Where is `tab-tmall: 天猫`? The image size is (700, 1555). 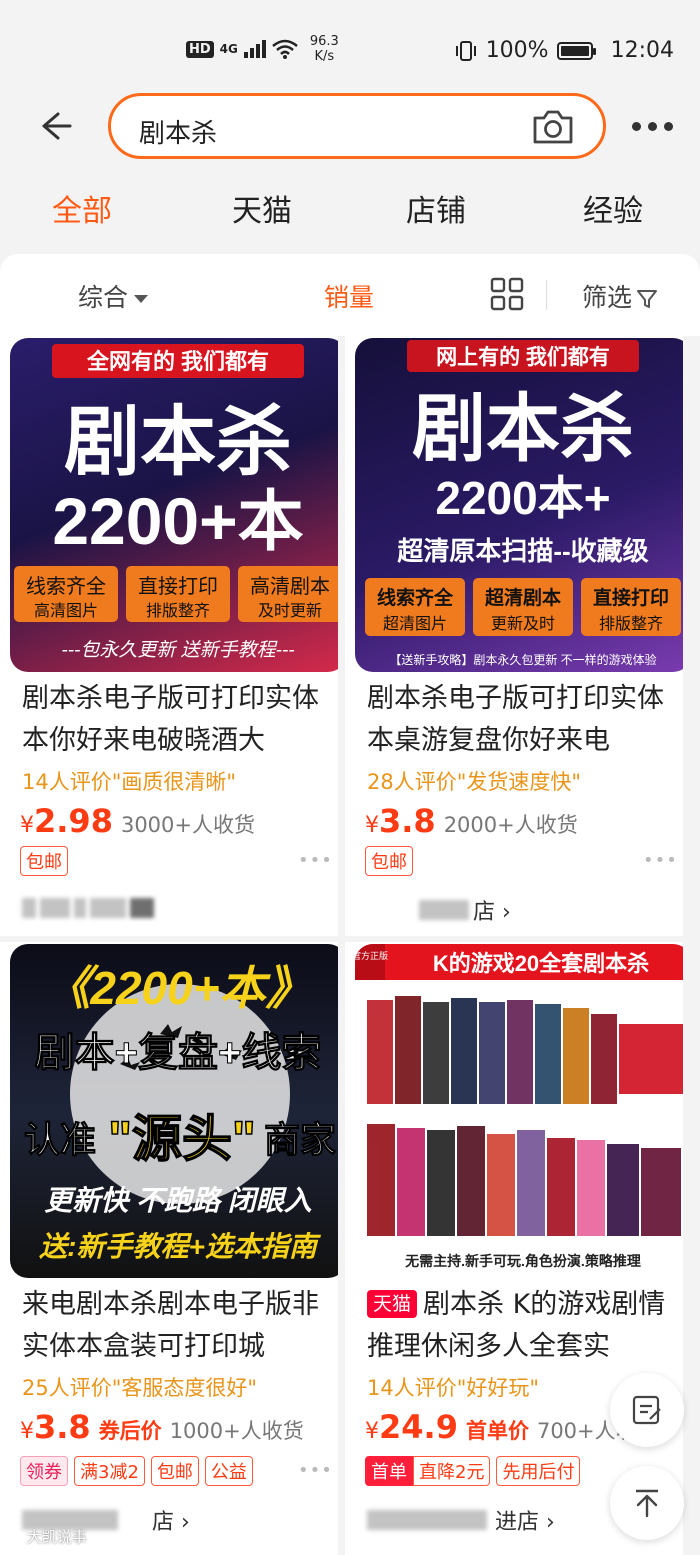
tab-tmall: 天猫 is located at coordinates (262, 208).